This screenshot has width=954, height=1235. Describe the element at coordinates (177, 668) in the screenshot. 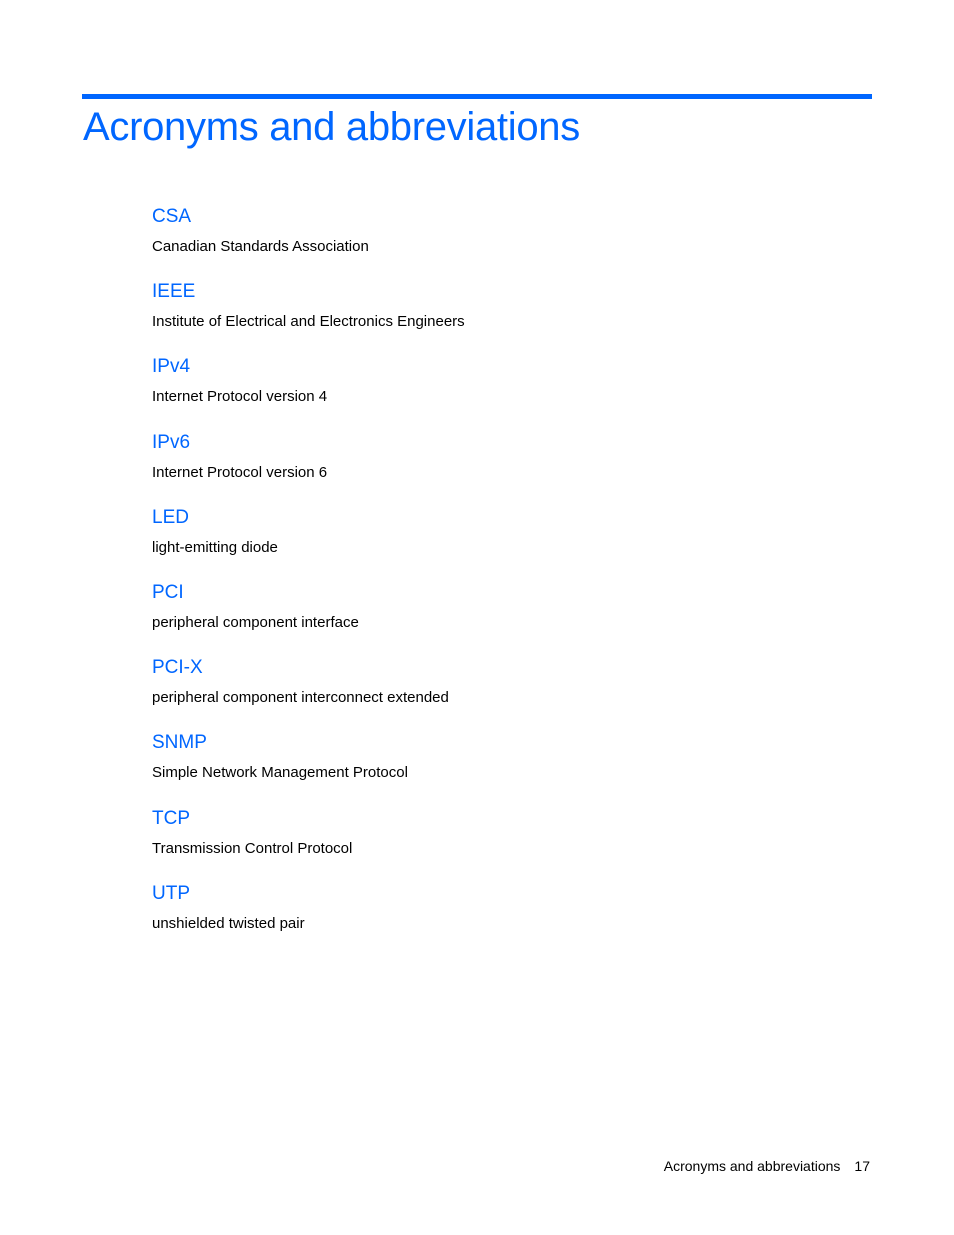

I see `acronym-term: PCI-X` at that location.